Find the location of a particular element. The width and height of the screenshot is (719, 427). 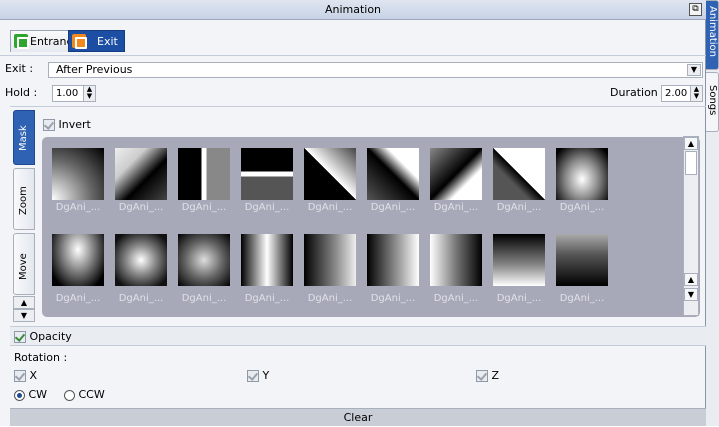

panel-titlebar: Animation ⧉ is located at coordinates (353, 10).